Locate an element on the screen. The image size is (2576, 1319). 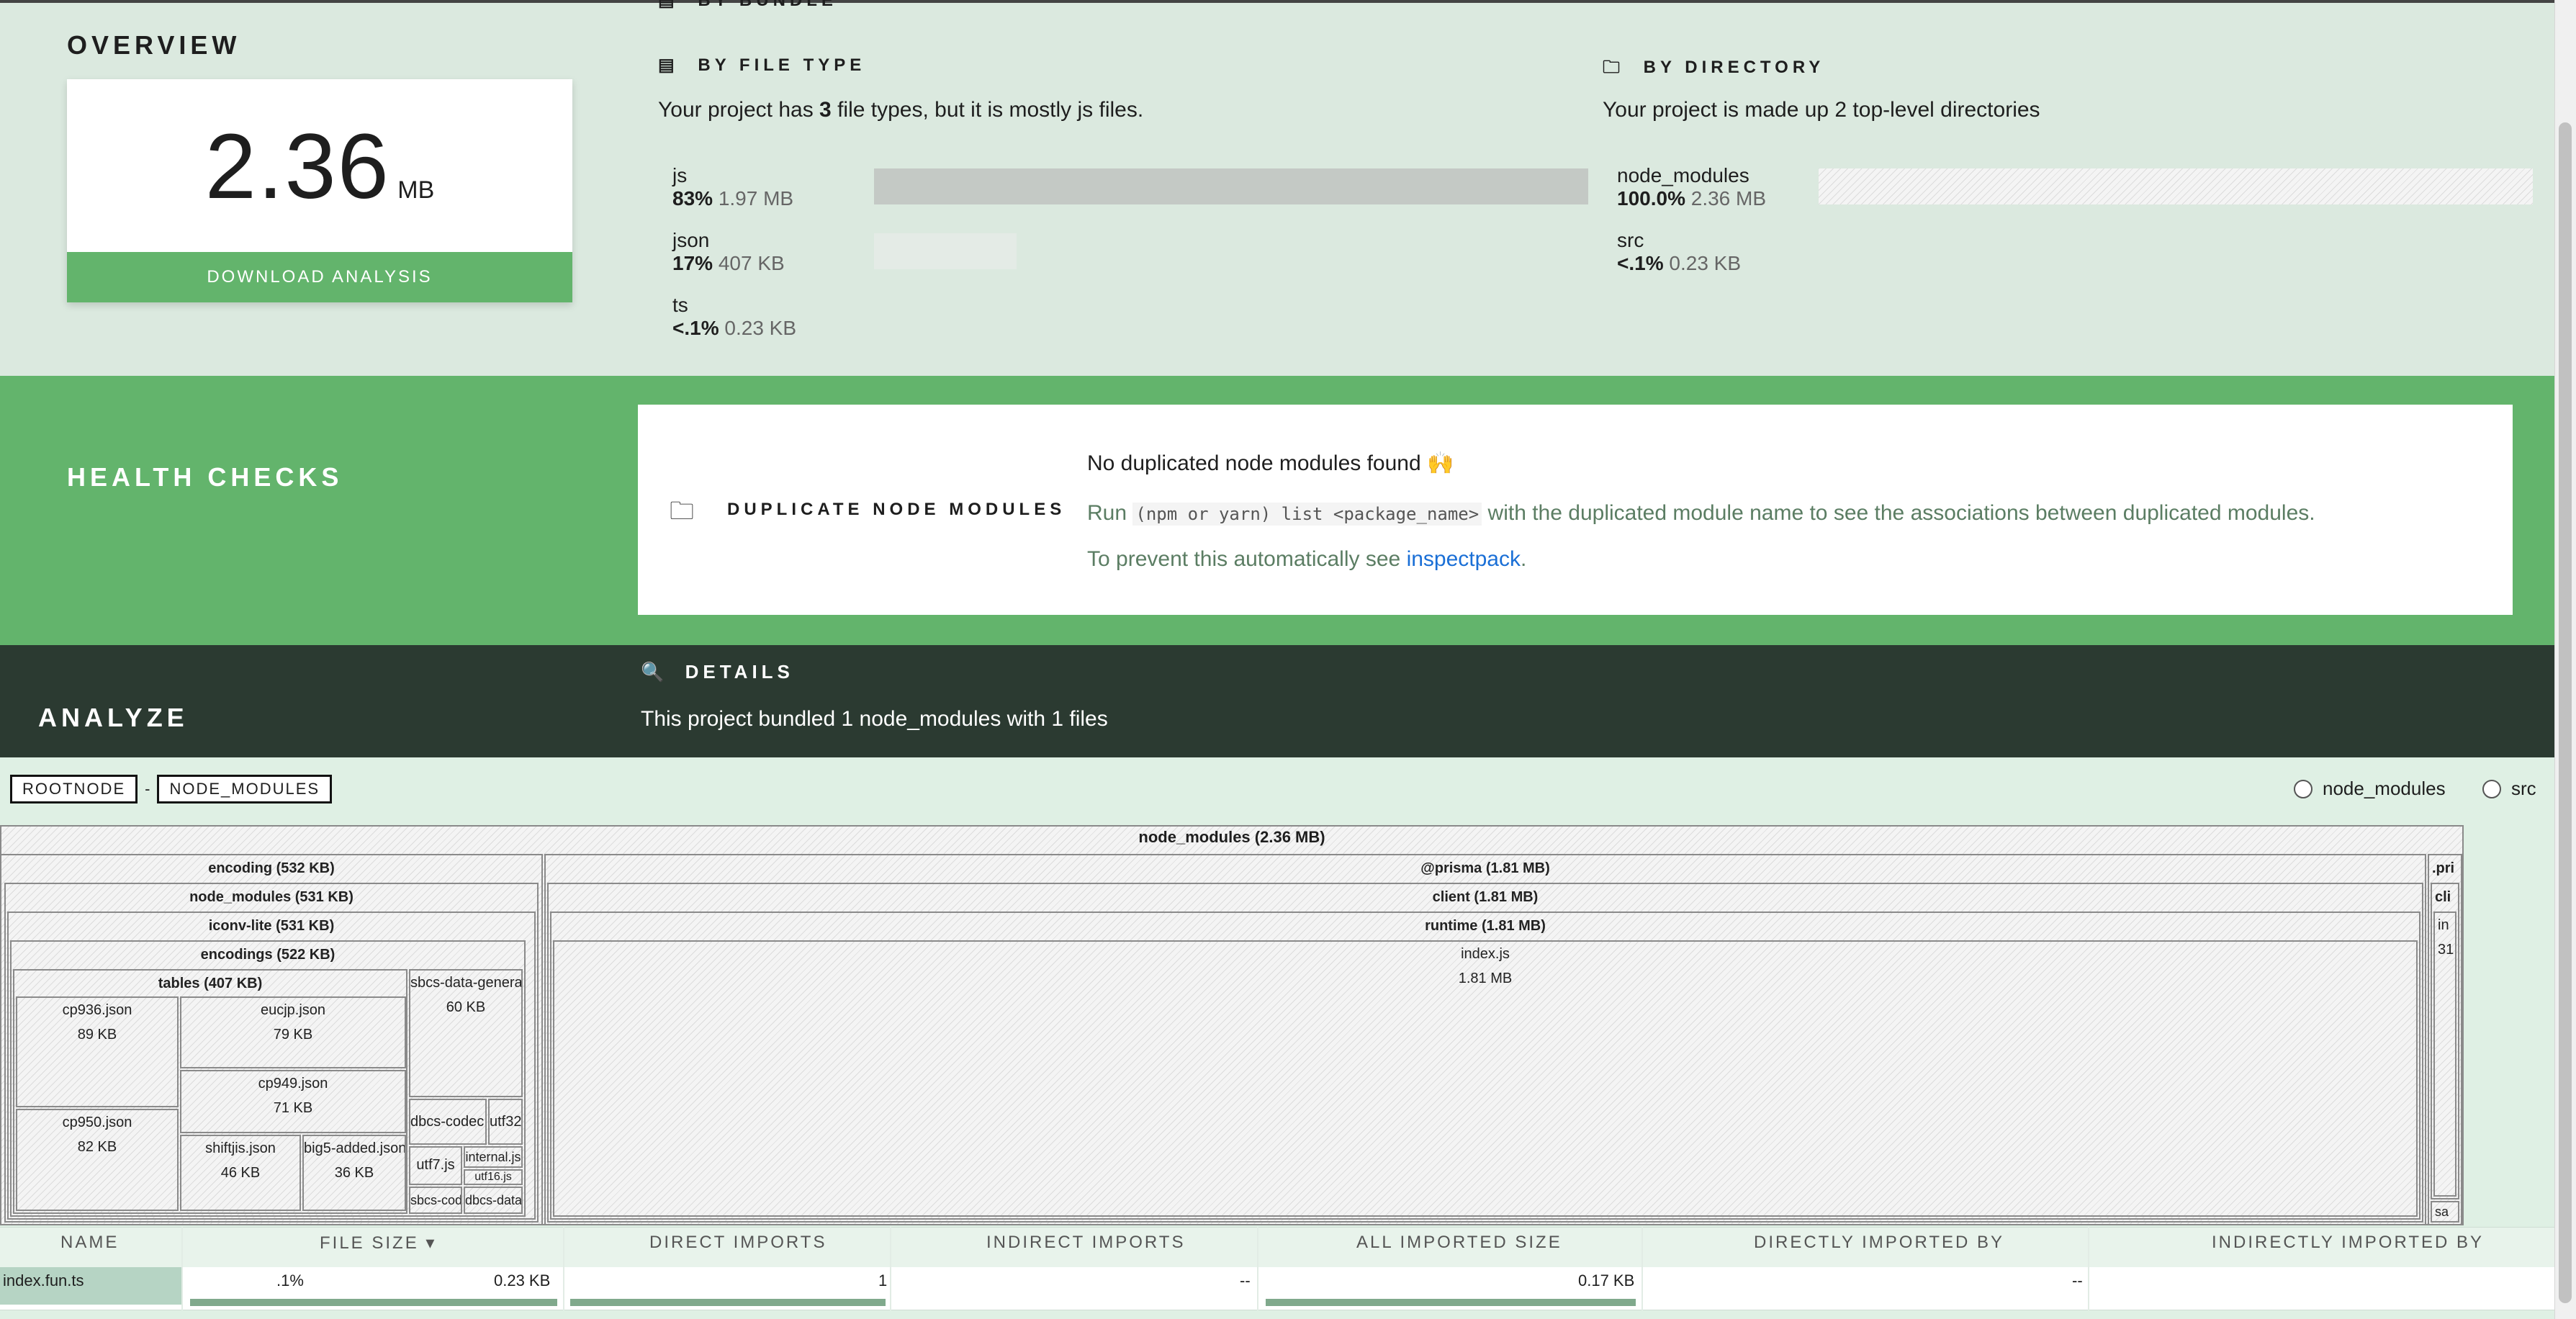
total-size-value: 2.36 is located at coordinates (297, 166).